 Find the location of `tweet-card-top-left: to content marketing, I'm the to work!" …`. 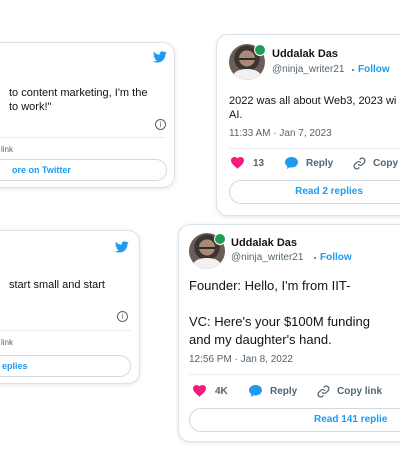

tweet-card-top-left: to content marketing, I'm the to work!" … is located at coordinates (87, 115).